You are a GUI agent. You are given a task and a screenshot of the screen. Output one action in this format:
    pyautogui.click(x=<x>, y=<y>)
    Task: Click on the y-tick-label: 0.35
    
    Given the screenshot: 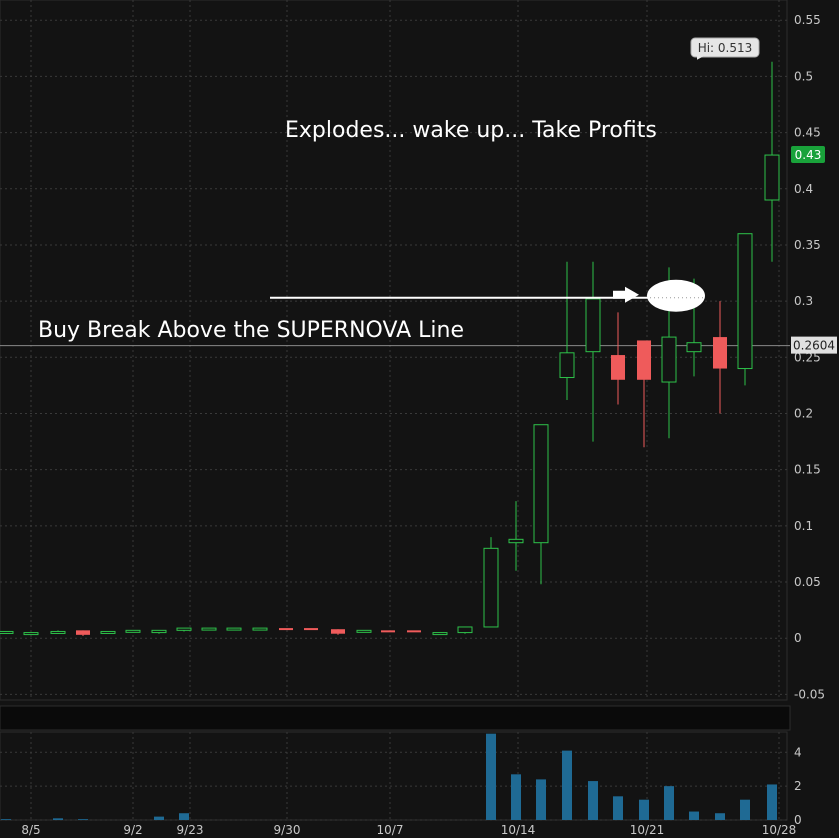 What is the action you would take?
    pyautogui.click(x=807, y=245)
    